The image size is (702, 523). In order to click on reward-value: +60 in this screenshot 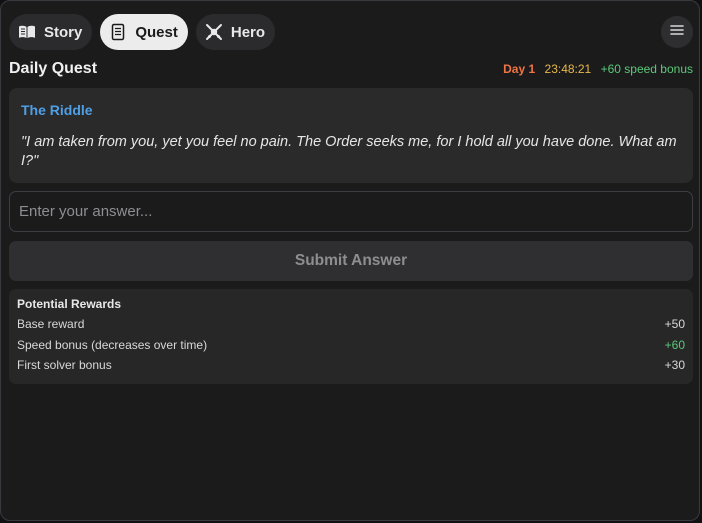, I will do `click(674, 344)`.